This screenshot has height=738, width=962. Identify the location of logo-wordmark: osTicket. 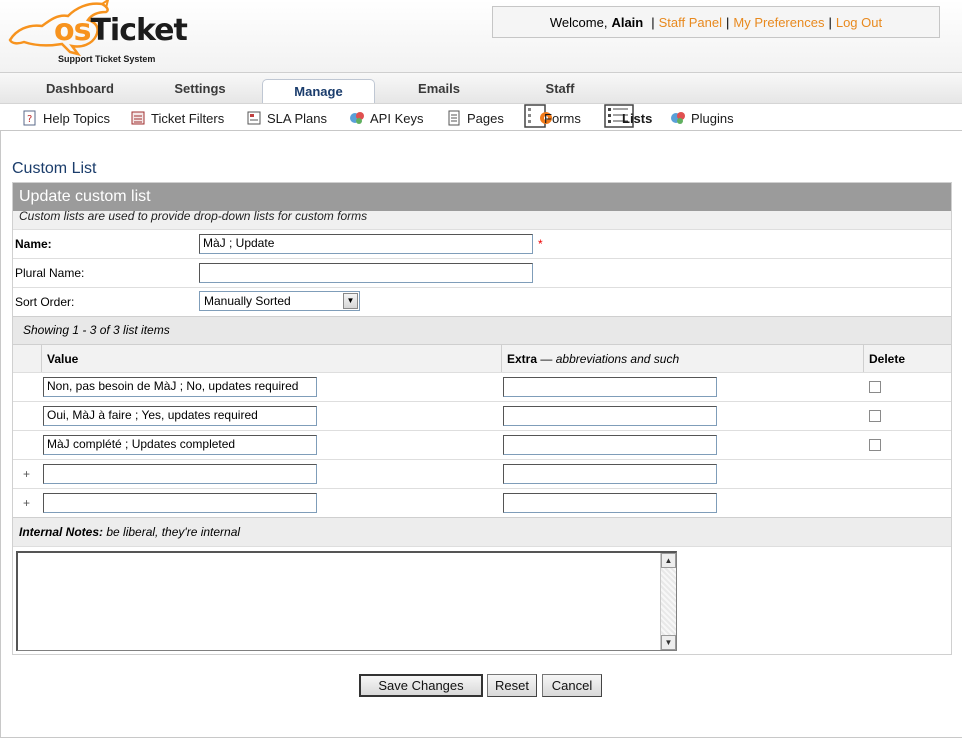
(121, 30).